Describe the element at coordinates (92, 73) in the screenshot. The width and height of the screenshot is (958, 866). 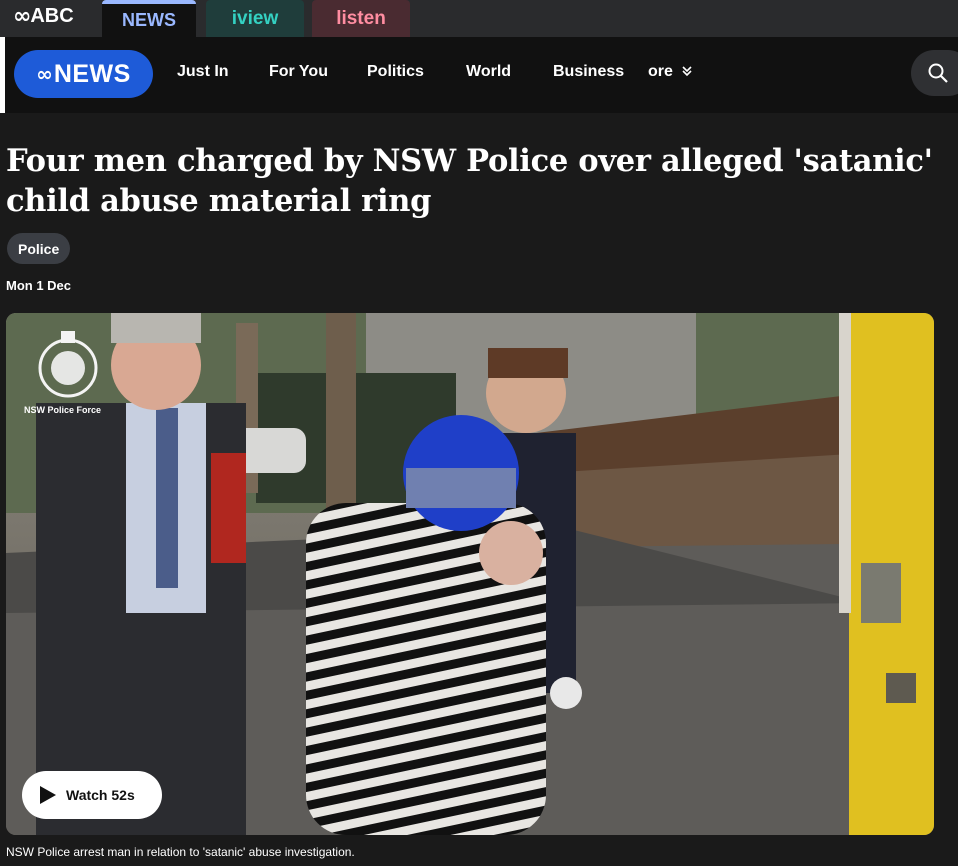
I see `news-logo-text: NEWS` at that location.